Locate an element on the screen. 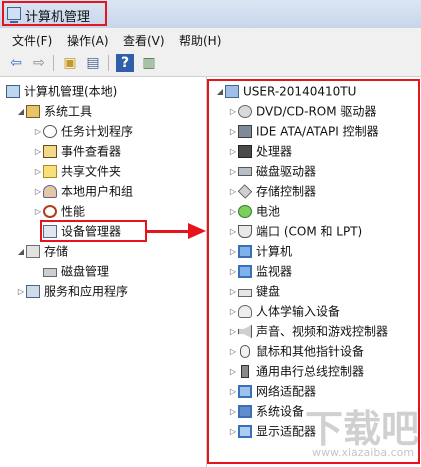 This screenshot has width=421, height=467. tree-item-label: 存储 is located at coordinates (56, 251).